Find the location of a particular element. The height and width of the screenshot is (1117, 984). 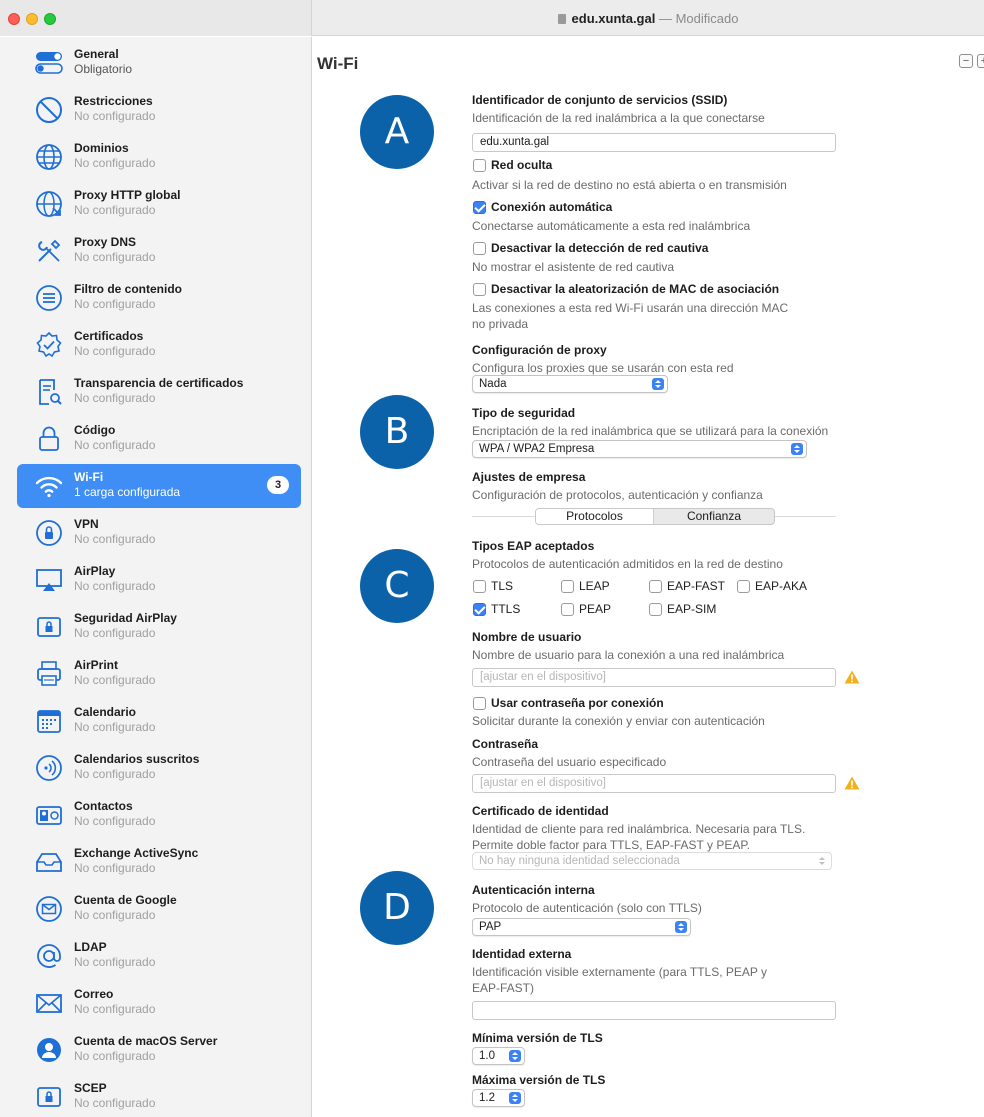

eap-types-label: Tipos EAP aceptados is located at coordinates (533, 546).